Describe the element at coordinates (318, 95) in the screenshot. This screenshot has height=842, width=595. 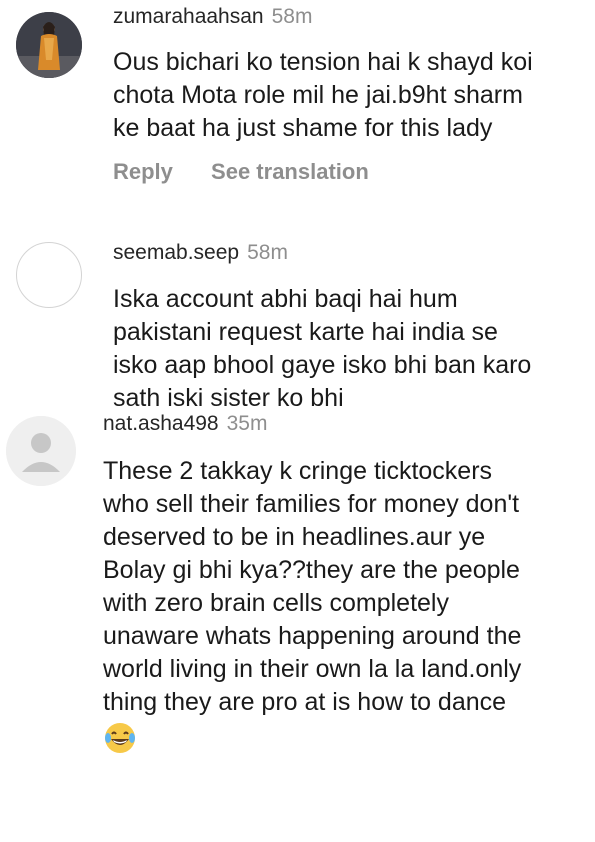
I see `comment-line: chota Mota role mil he jai.b9ht sharm` at that location.